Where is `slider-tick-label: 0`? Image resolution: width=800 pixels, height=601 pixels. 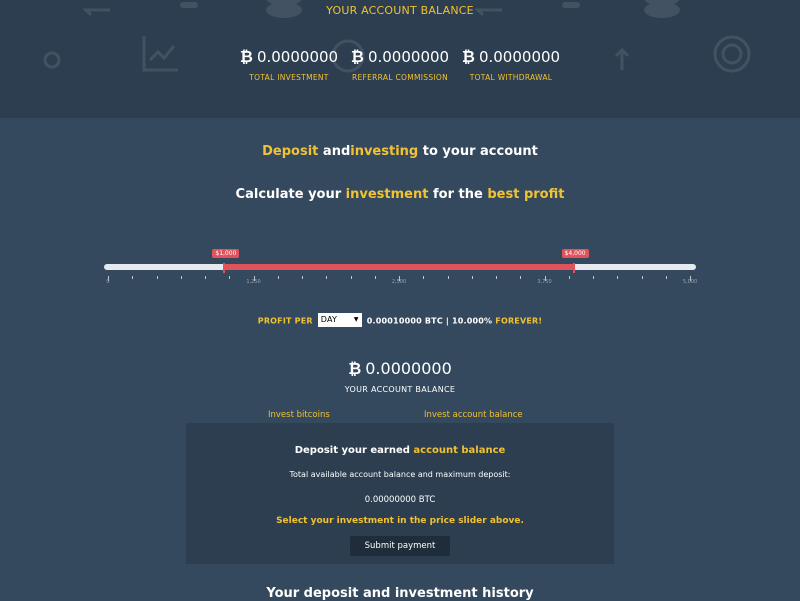 slider-tick-label: 0 is located at coordinates (108, 282).